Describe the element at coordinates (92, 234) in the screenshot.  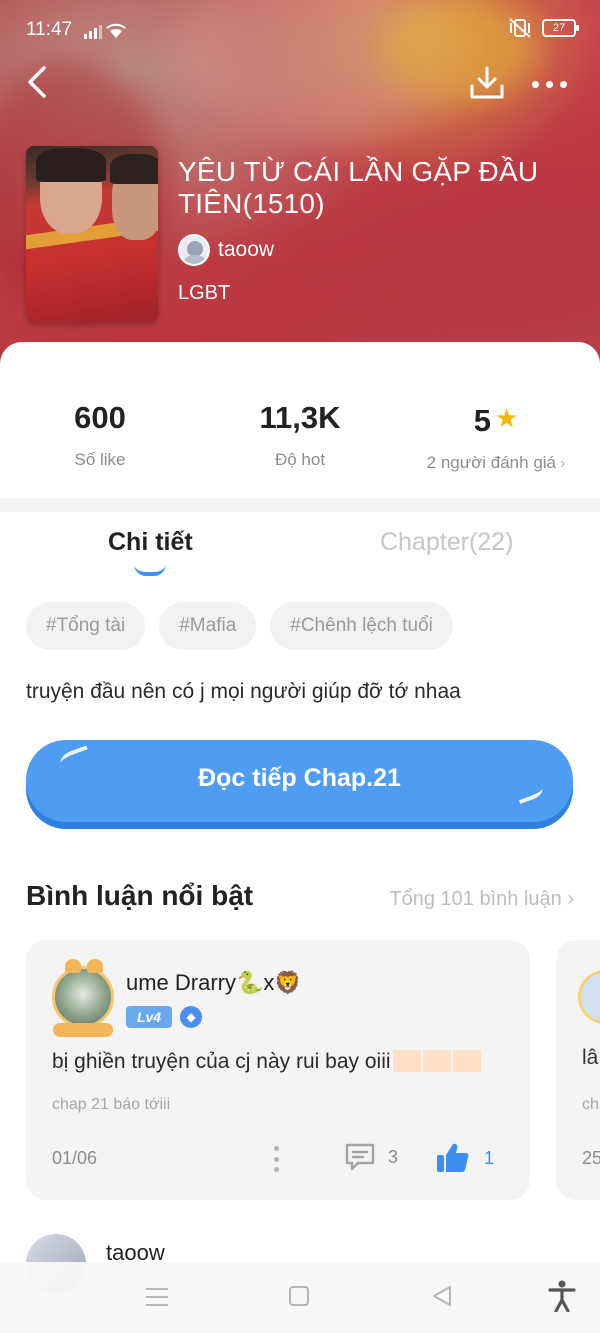
I see `story-cover-image` at that location.